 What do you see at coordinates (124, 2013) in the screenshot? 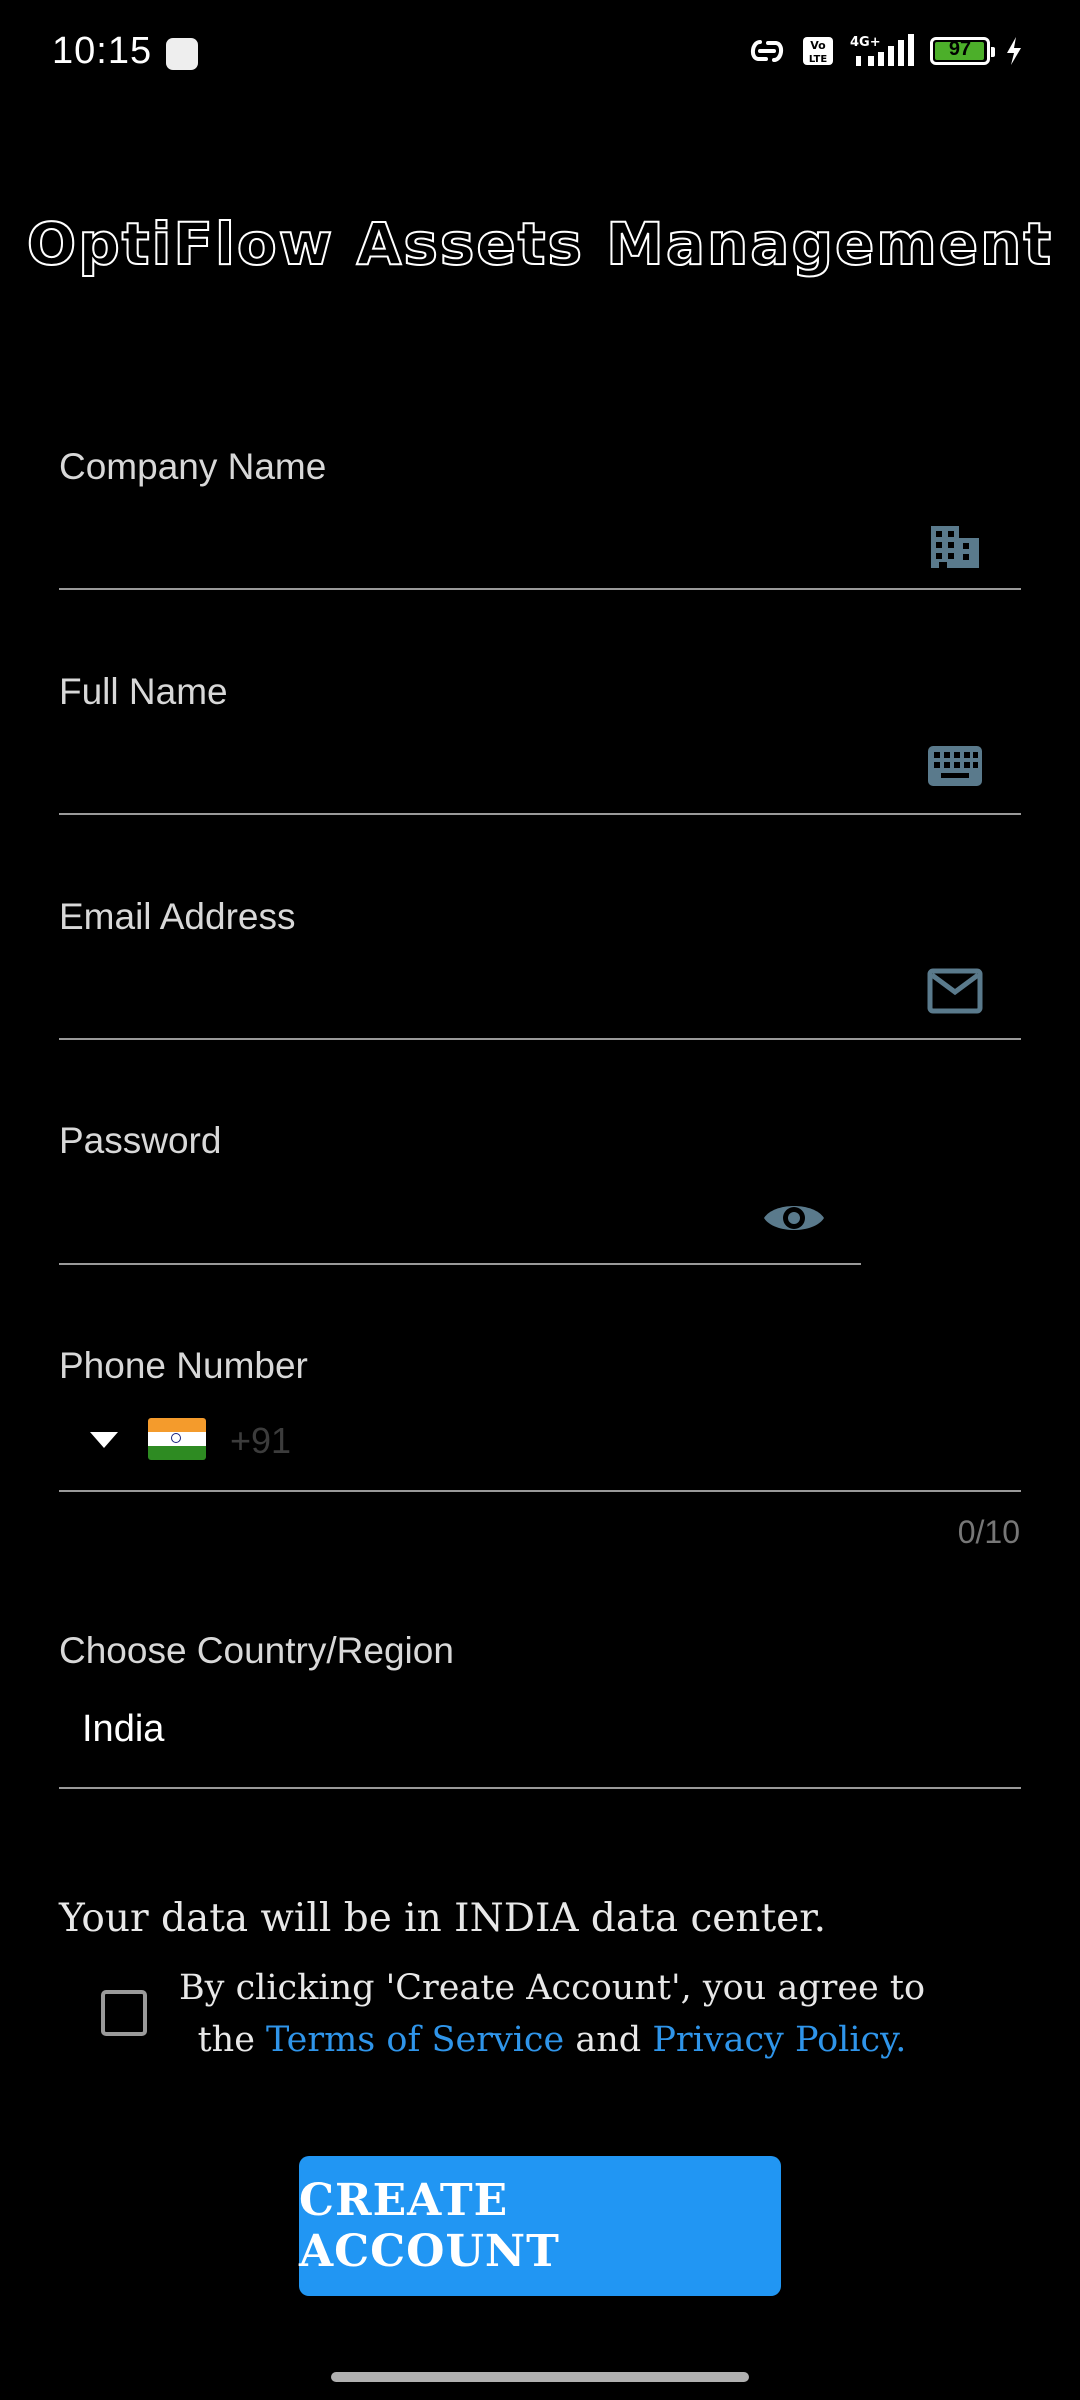
I see `terms-checkbox` at bounding box center [124, 2013].